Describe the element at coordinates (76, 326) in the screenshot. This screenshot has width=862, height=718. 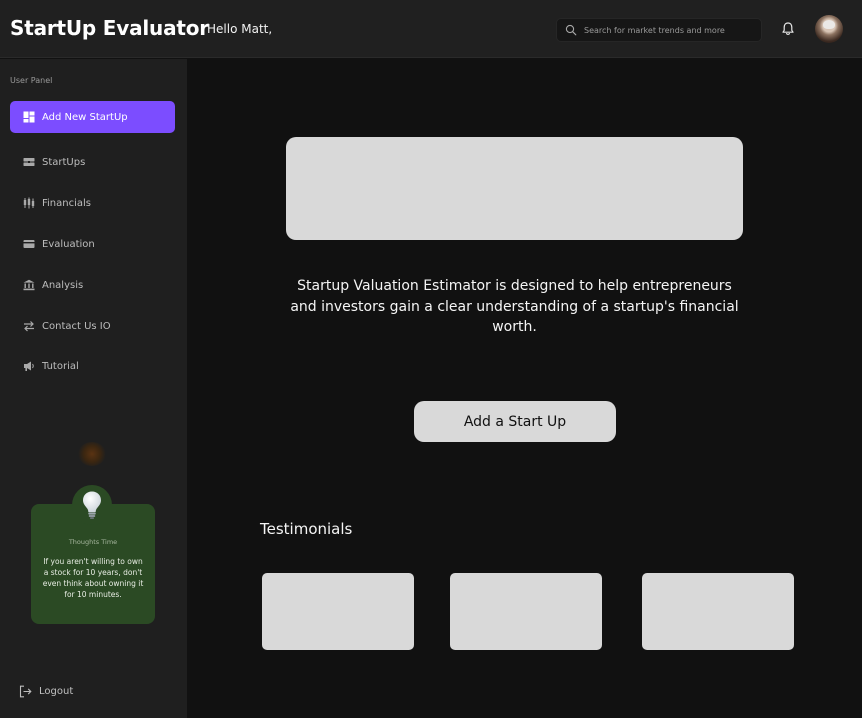
I see `sidebar-item-label: Contact Us IO` at that location.